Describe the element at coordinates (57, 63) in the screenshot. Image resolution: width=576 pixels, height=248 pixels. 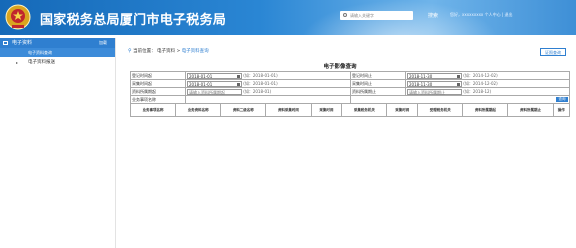
I see `sidebar-item-data-submit: ▸ 电子资料报送` at that location.